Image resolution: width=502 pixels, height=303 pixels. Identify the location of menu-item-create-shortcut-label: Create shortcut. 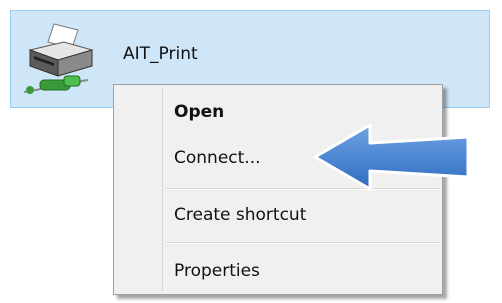
(240, 215).